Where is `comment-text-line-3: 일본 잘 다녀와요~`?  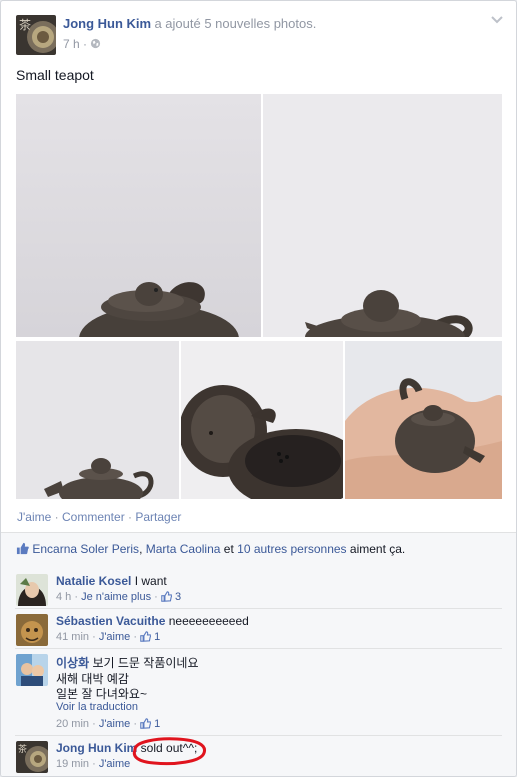
comment-text-line-3: 일본 잘 다녀와요~ is located at coordinates (101, 694).